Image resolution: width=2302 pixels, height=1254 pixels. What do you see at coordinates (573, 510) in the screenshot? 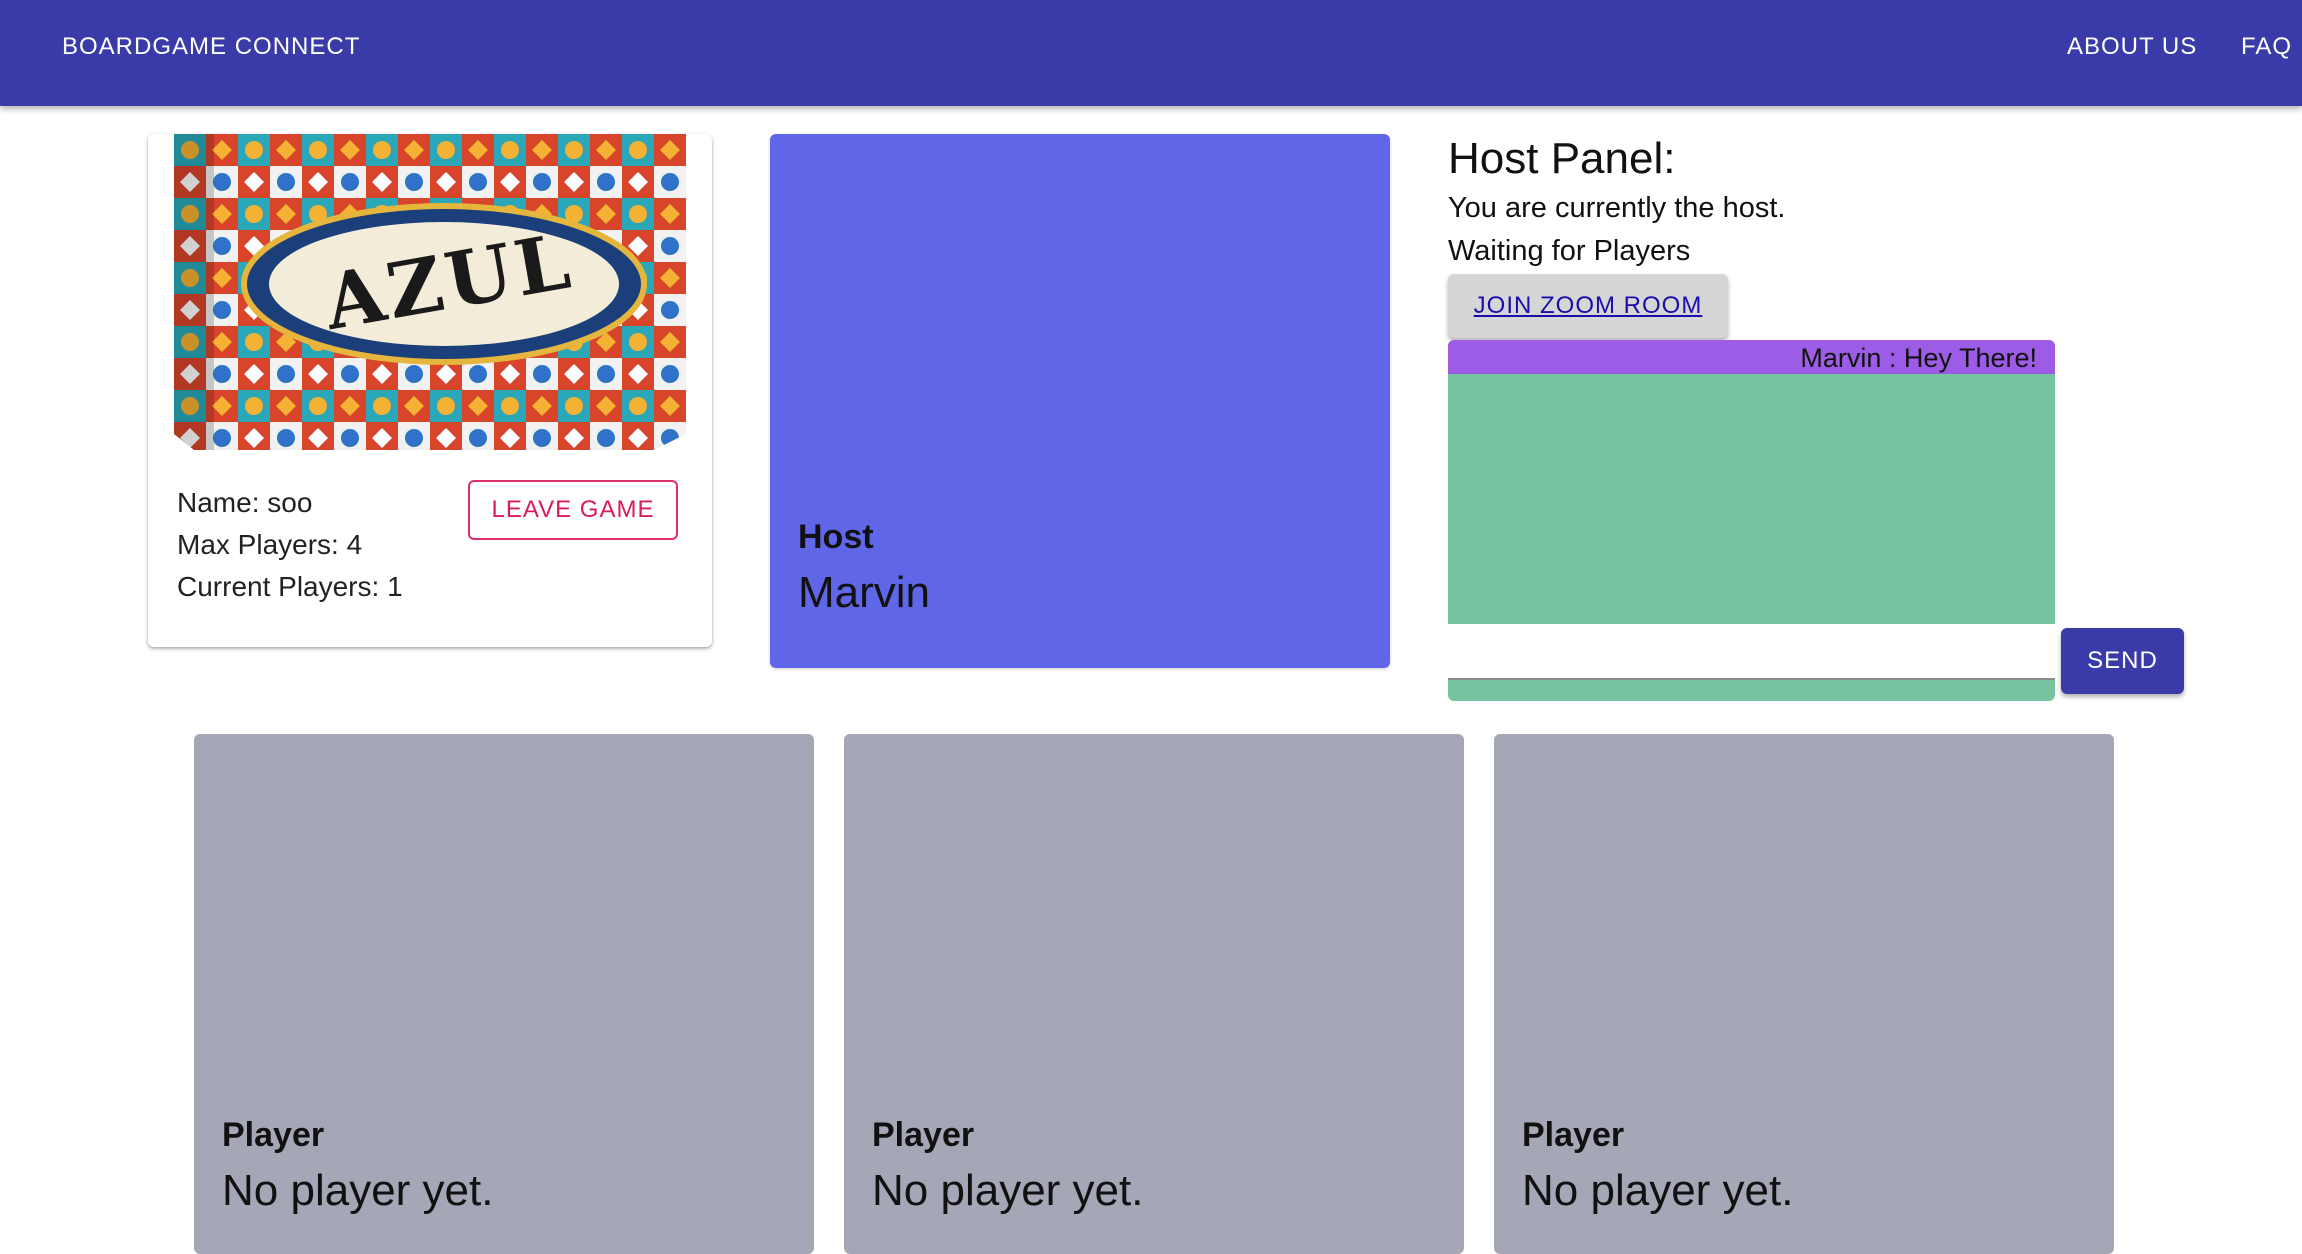
I see `leave-game-button: LEAVE GAME` at bounding box center [573, 510].